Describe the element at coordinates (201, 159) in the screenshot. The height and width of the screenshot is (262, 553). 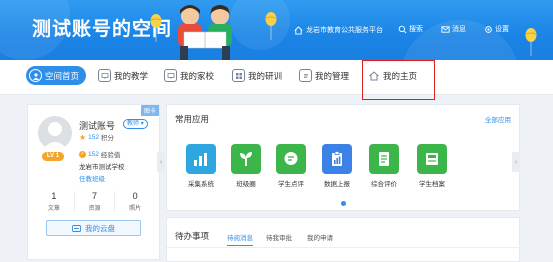
I see `bar-chart-icon` at that location.